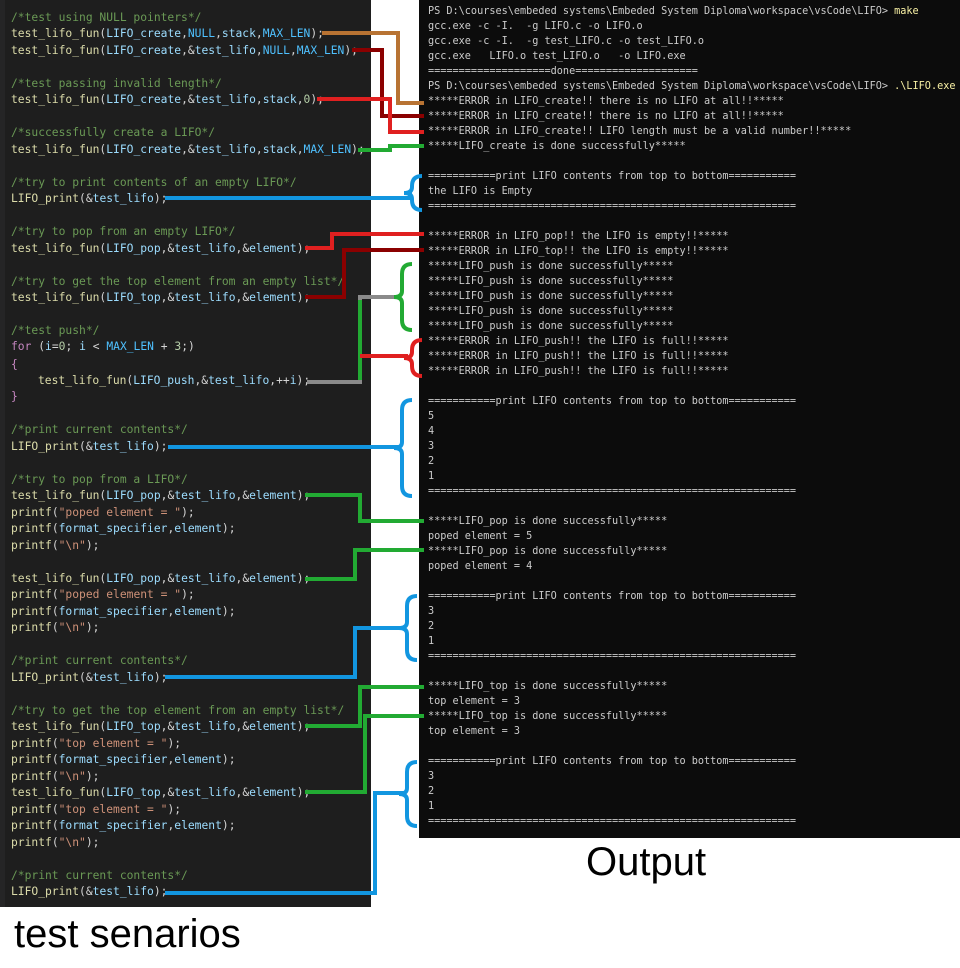 This screenshot has width=960, height=968. What do you see at coordinates (127, 934) in the screenshot?
I see `test-scenarios-caption: test senarios` at bounding box center [127, 934].